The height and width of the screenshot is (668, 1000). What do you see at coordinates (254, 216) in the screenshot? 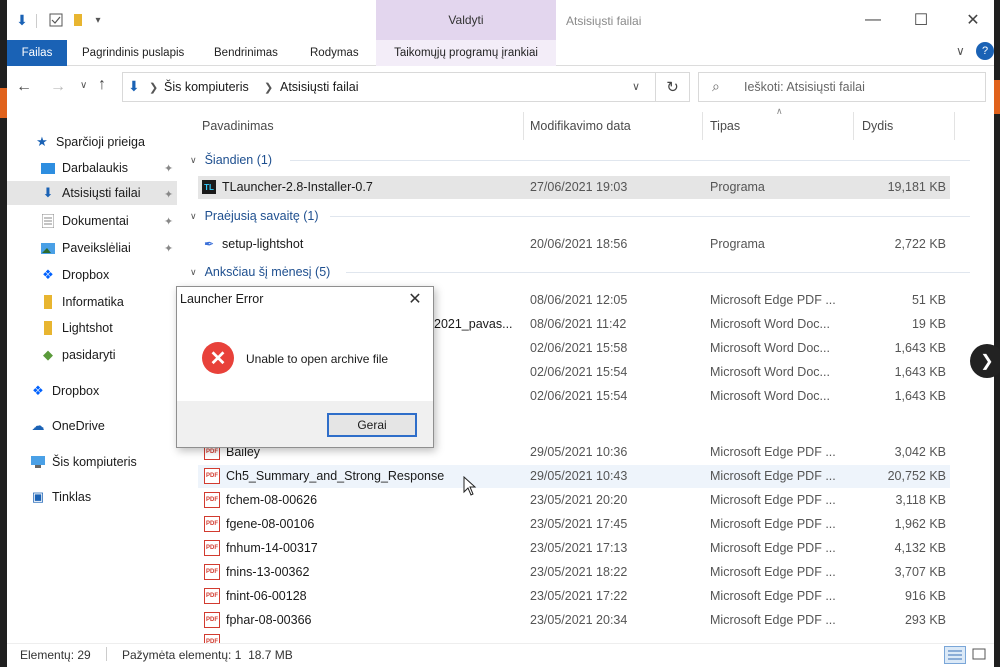
I see `group-header-last-week: ∨ Praėjusią savaitę (1)` at bounding box center [254, 216].